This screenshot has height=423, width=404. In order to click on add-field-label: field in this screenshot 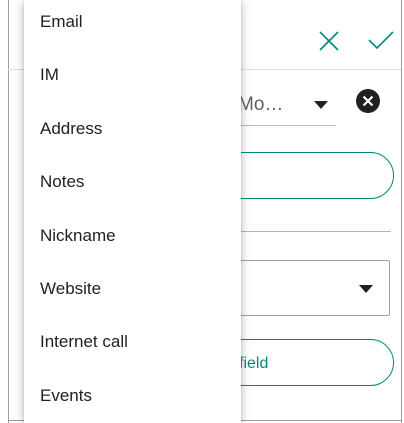, I will do `click(254, 363)`.